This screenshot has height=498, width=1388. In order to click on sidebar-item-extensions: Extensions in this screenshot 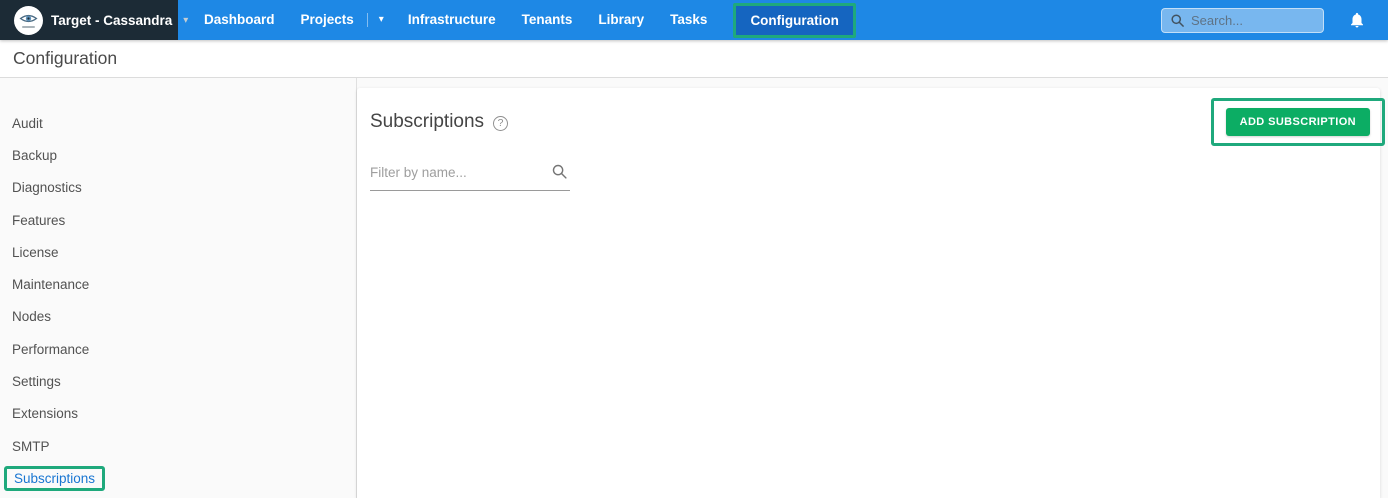, I will do `click(178, 414)`.